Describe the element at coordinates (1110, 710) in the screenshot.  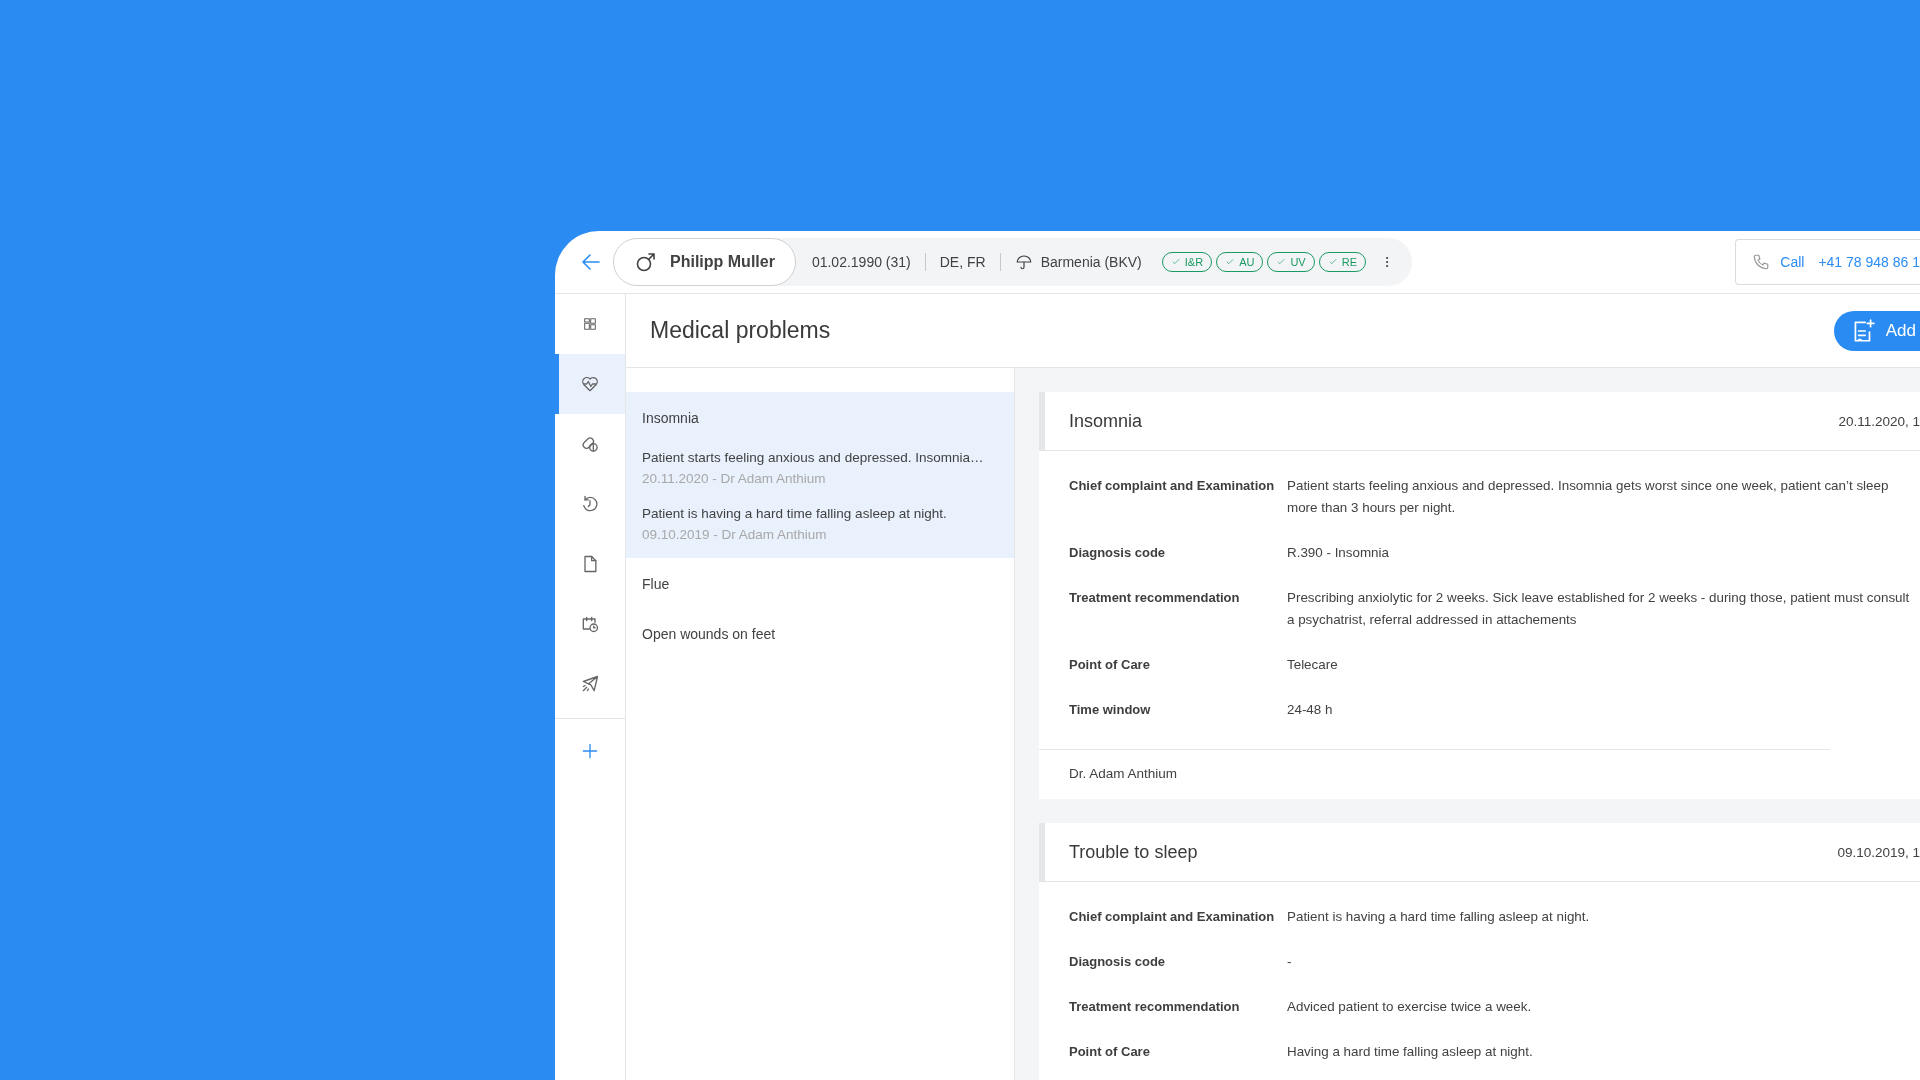
I see `field-label: Time window` at that location.